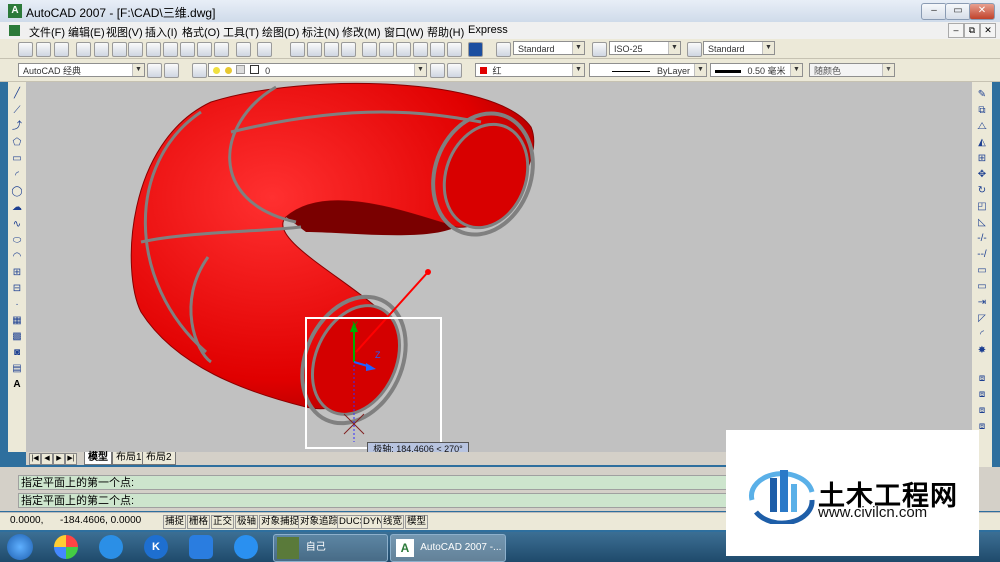 The height and width of the screenshot is (562, 1000). Describe the element at coordinates (17, 207) in the screenshot. I see `revision-cloud-icon: ☁` at that location.